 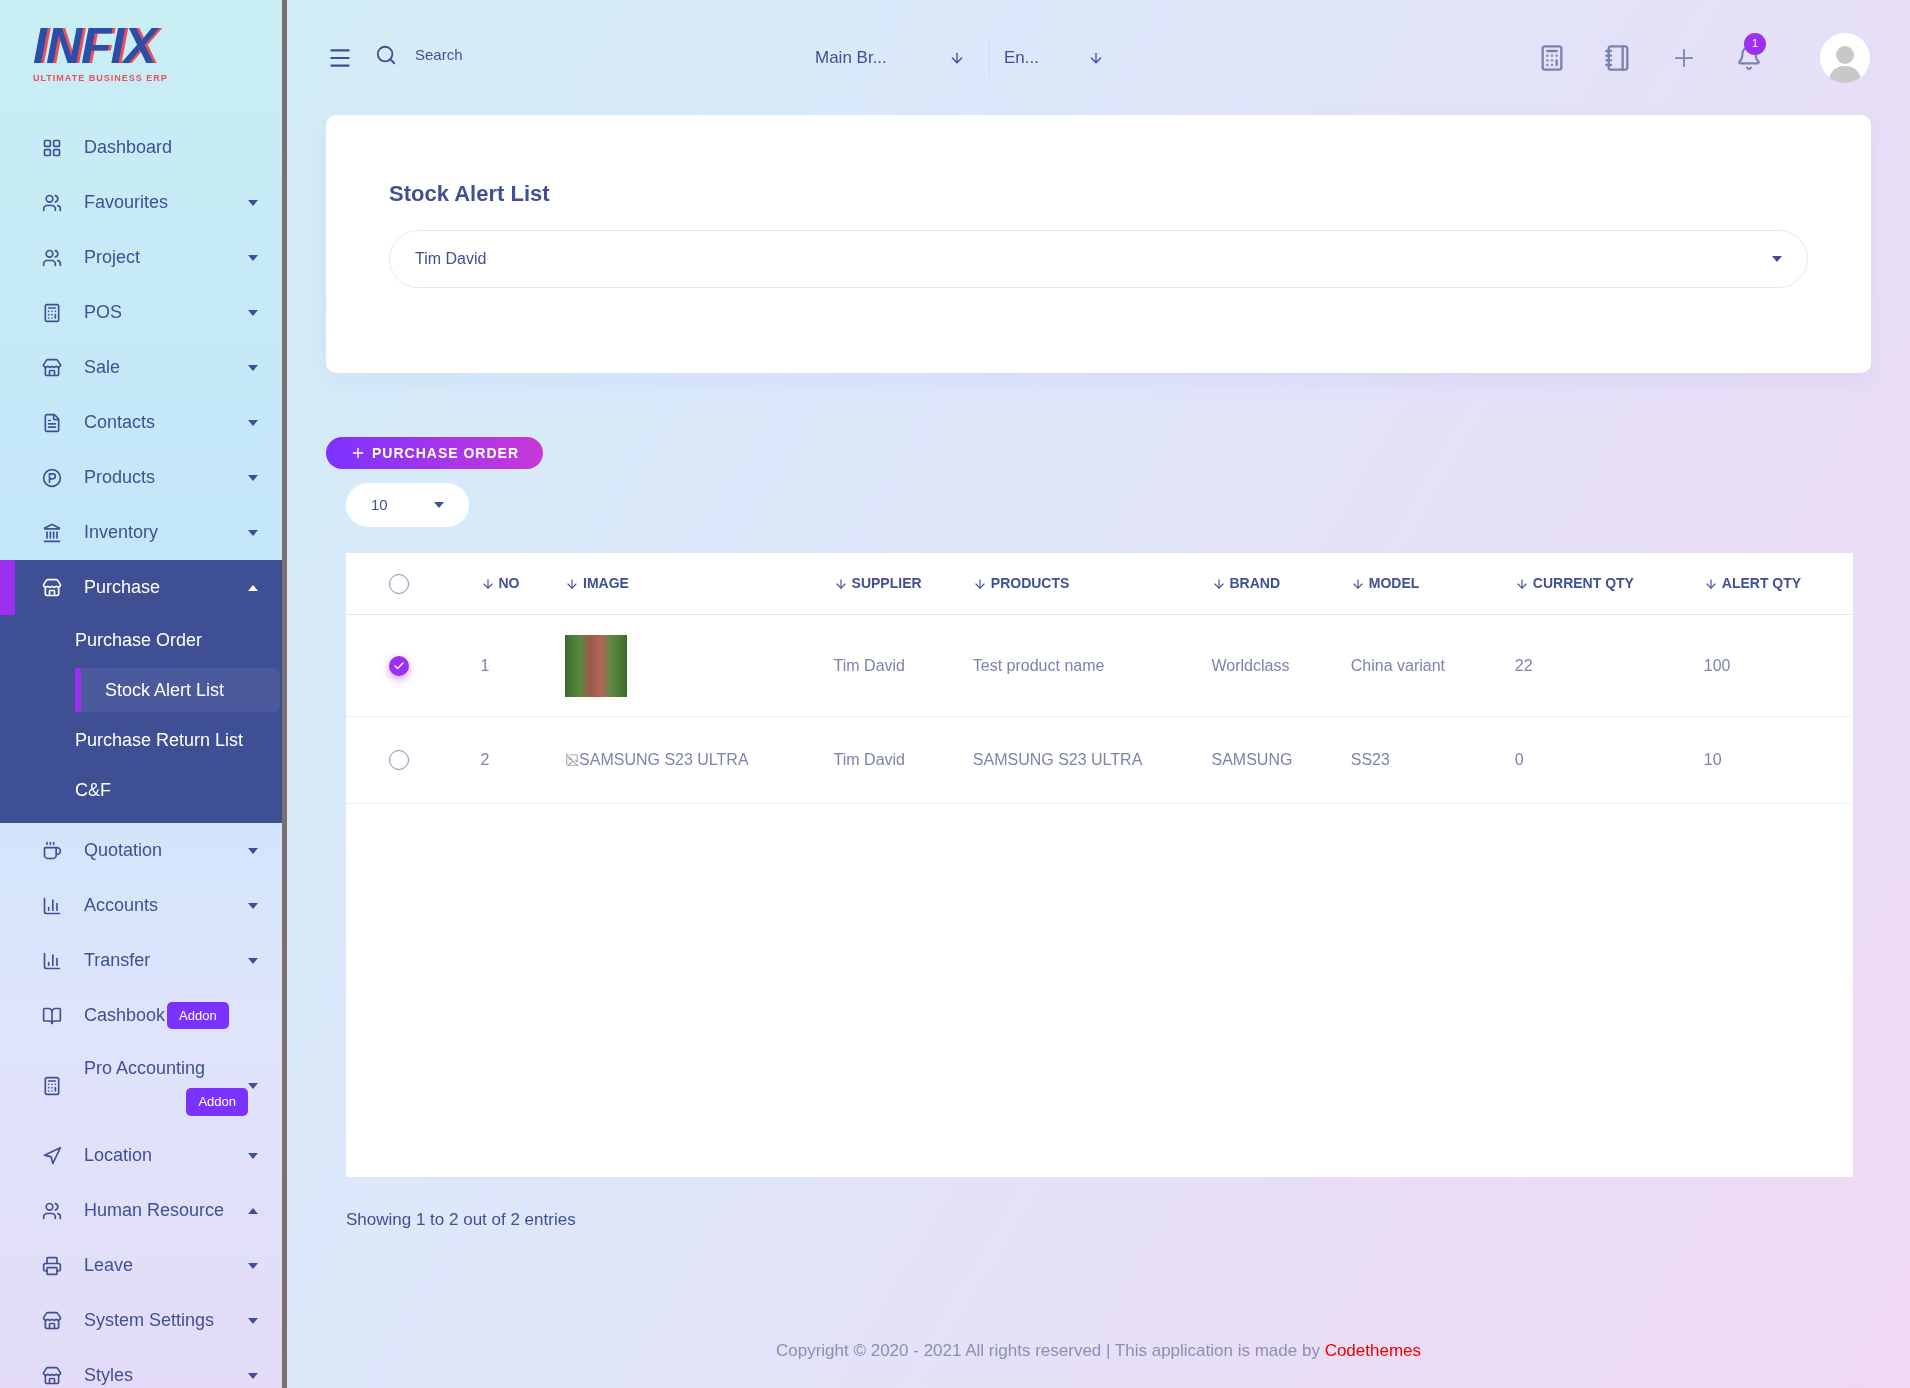 I want to click on sidebar-item: Project, so click(x=141, y=257).